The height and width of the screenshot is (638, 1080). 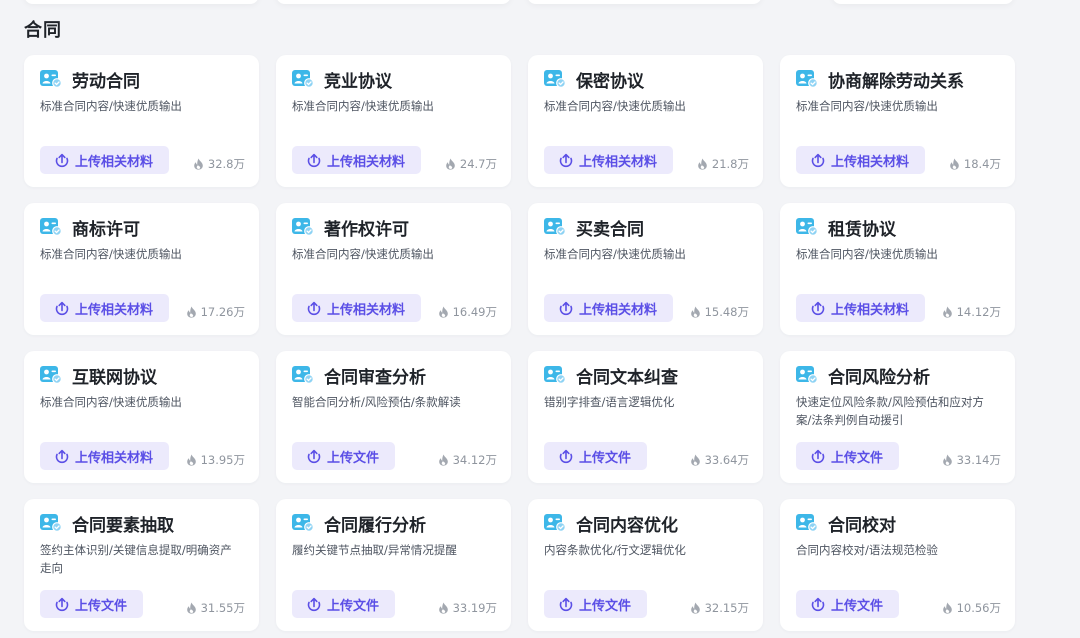 I want to click on popularity-count: 14.12万, so click(x=971, y=312).